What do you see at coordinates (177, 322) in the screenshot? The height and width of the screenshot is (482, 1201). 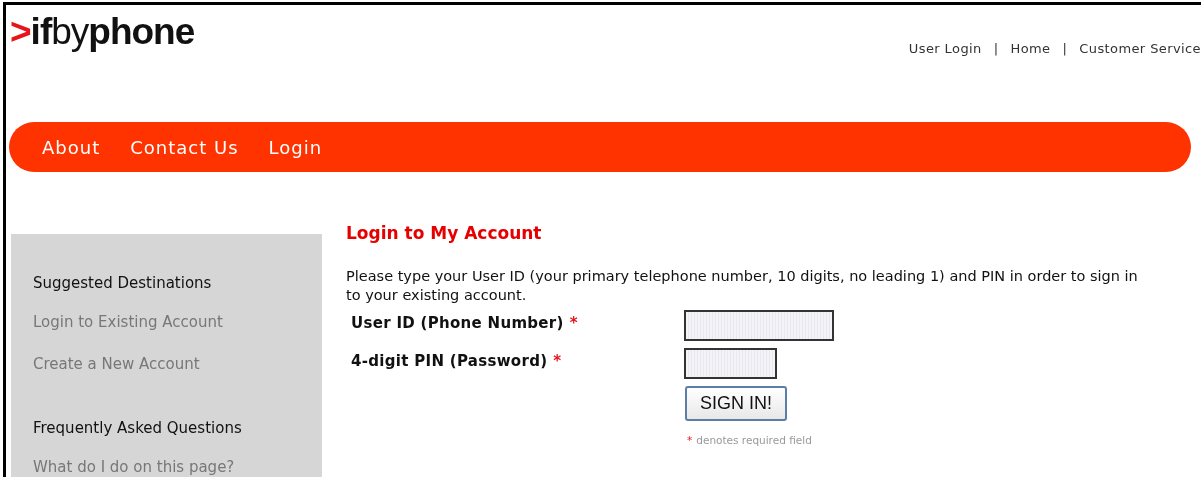 I see `sidebar-link: Login to Existing Account` at bounding box center [177, 322].